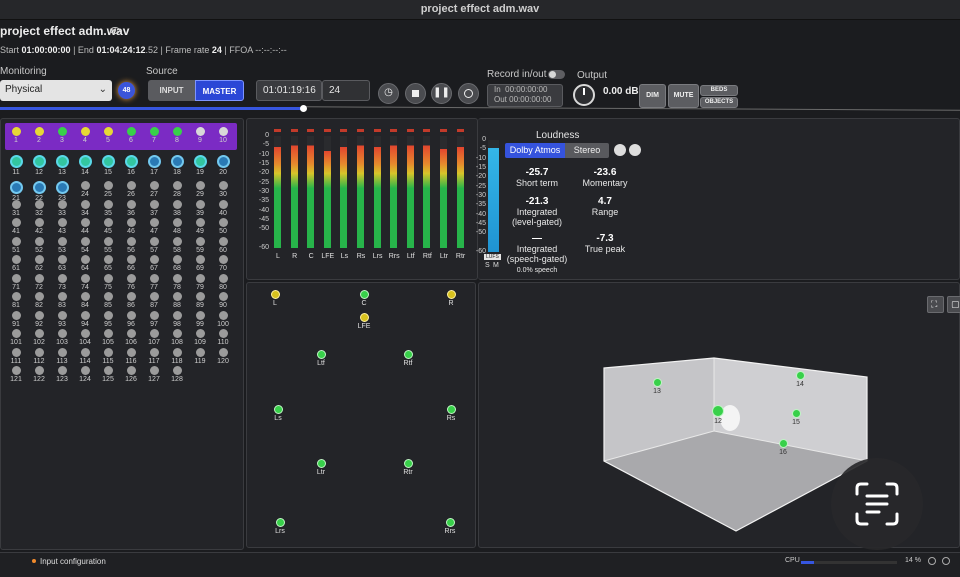 The height and width of the screenshot is (577, 960). What do you see at coordinates (108, 337) in the screenshot?
I see `channel-105: 105` at bounding box center [108, 337].